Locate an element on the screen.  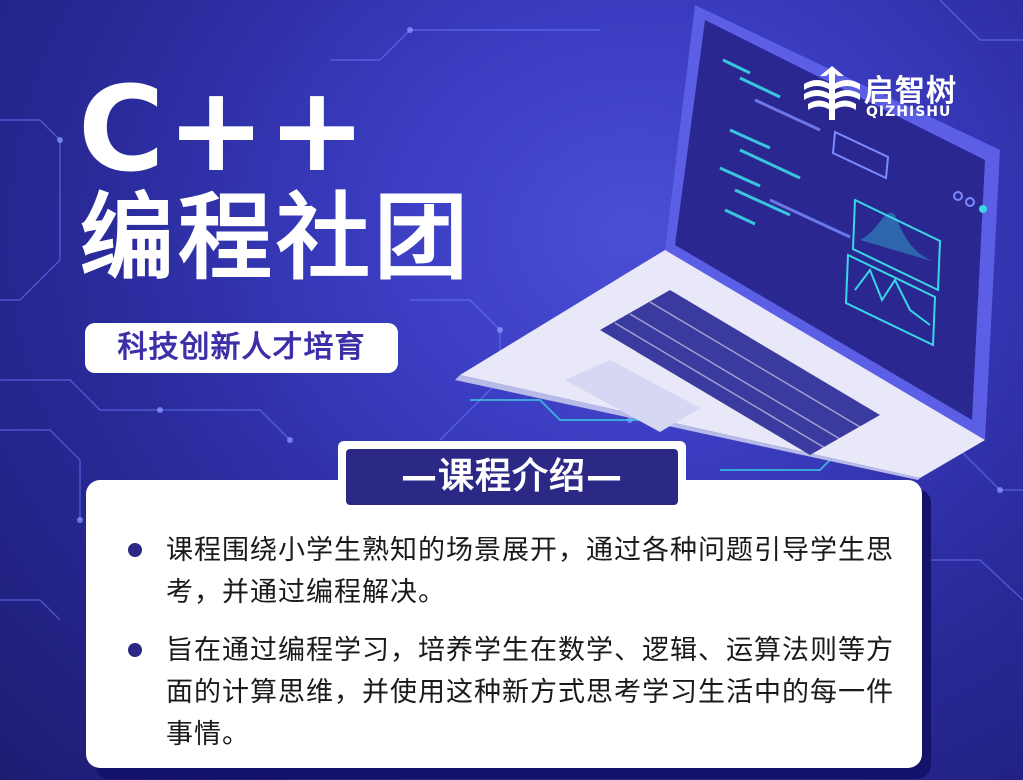
list-item: 课程围绕小学生熟知的场景展开，通过各种问题引导学生思考，并通过编程解决。 is located at coordinates (508, 572).